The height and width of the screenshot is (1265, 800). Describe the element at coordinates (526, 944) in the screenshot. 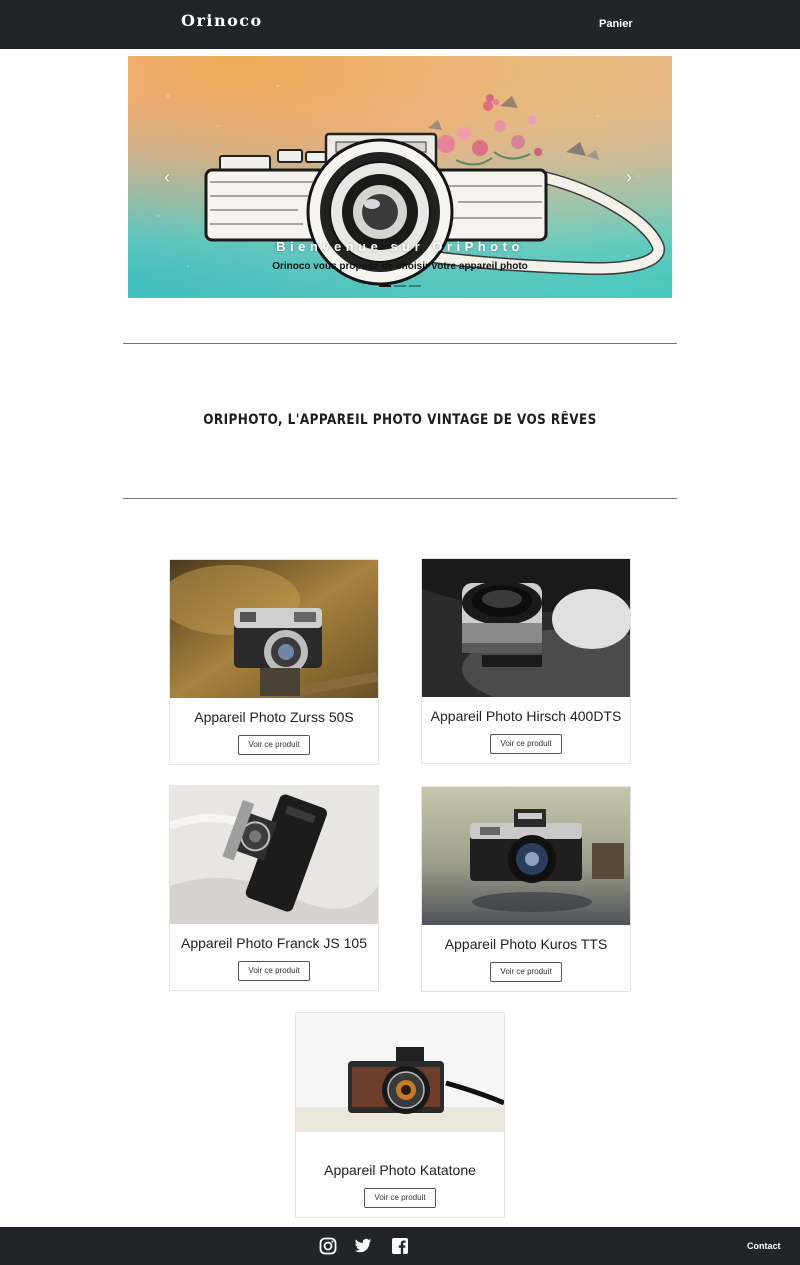

I see `product-title: Appareil Photo Kuros TTS` at that location.